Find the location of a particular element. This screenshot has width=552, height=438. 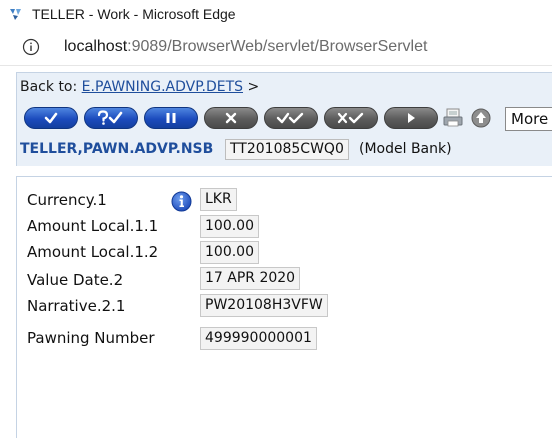

pause-icon is located at coordinates (171, 118).